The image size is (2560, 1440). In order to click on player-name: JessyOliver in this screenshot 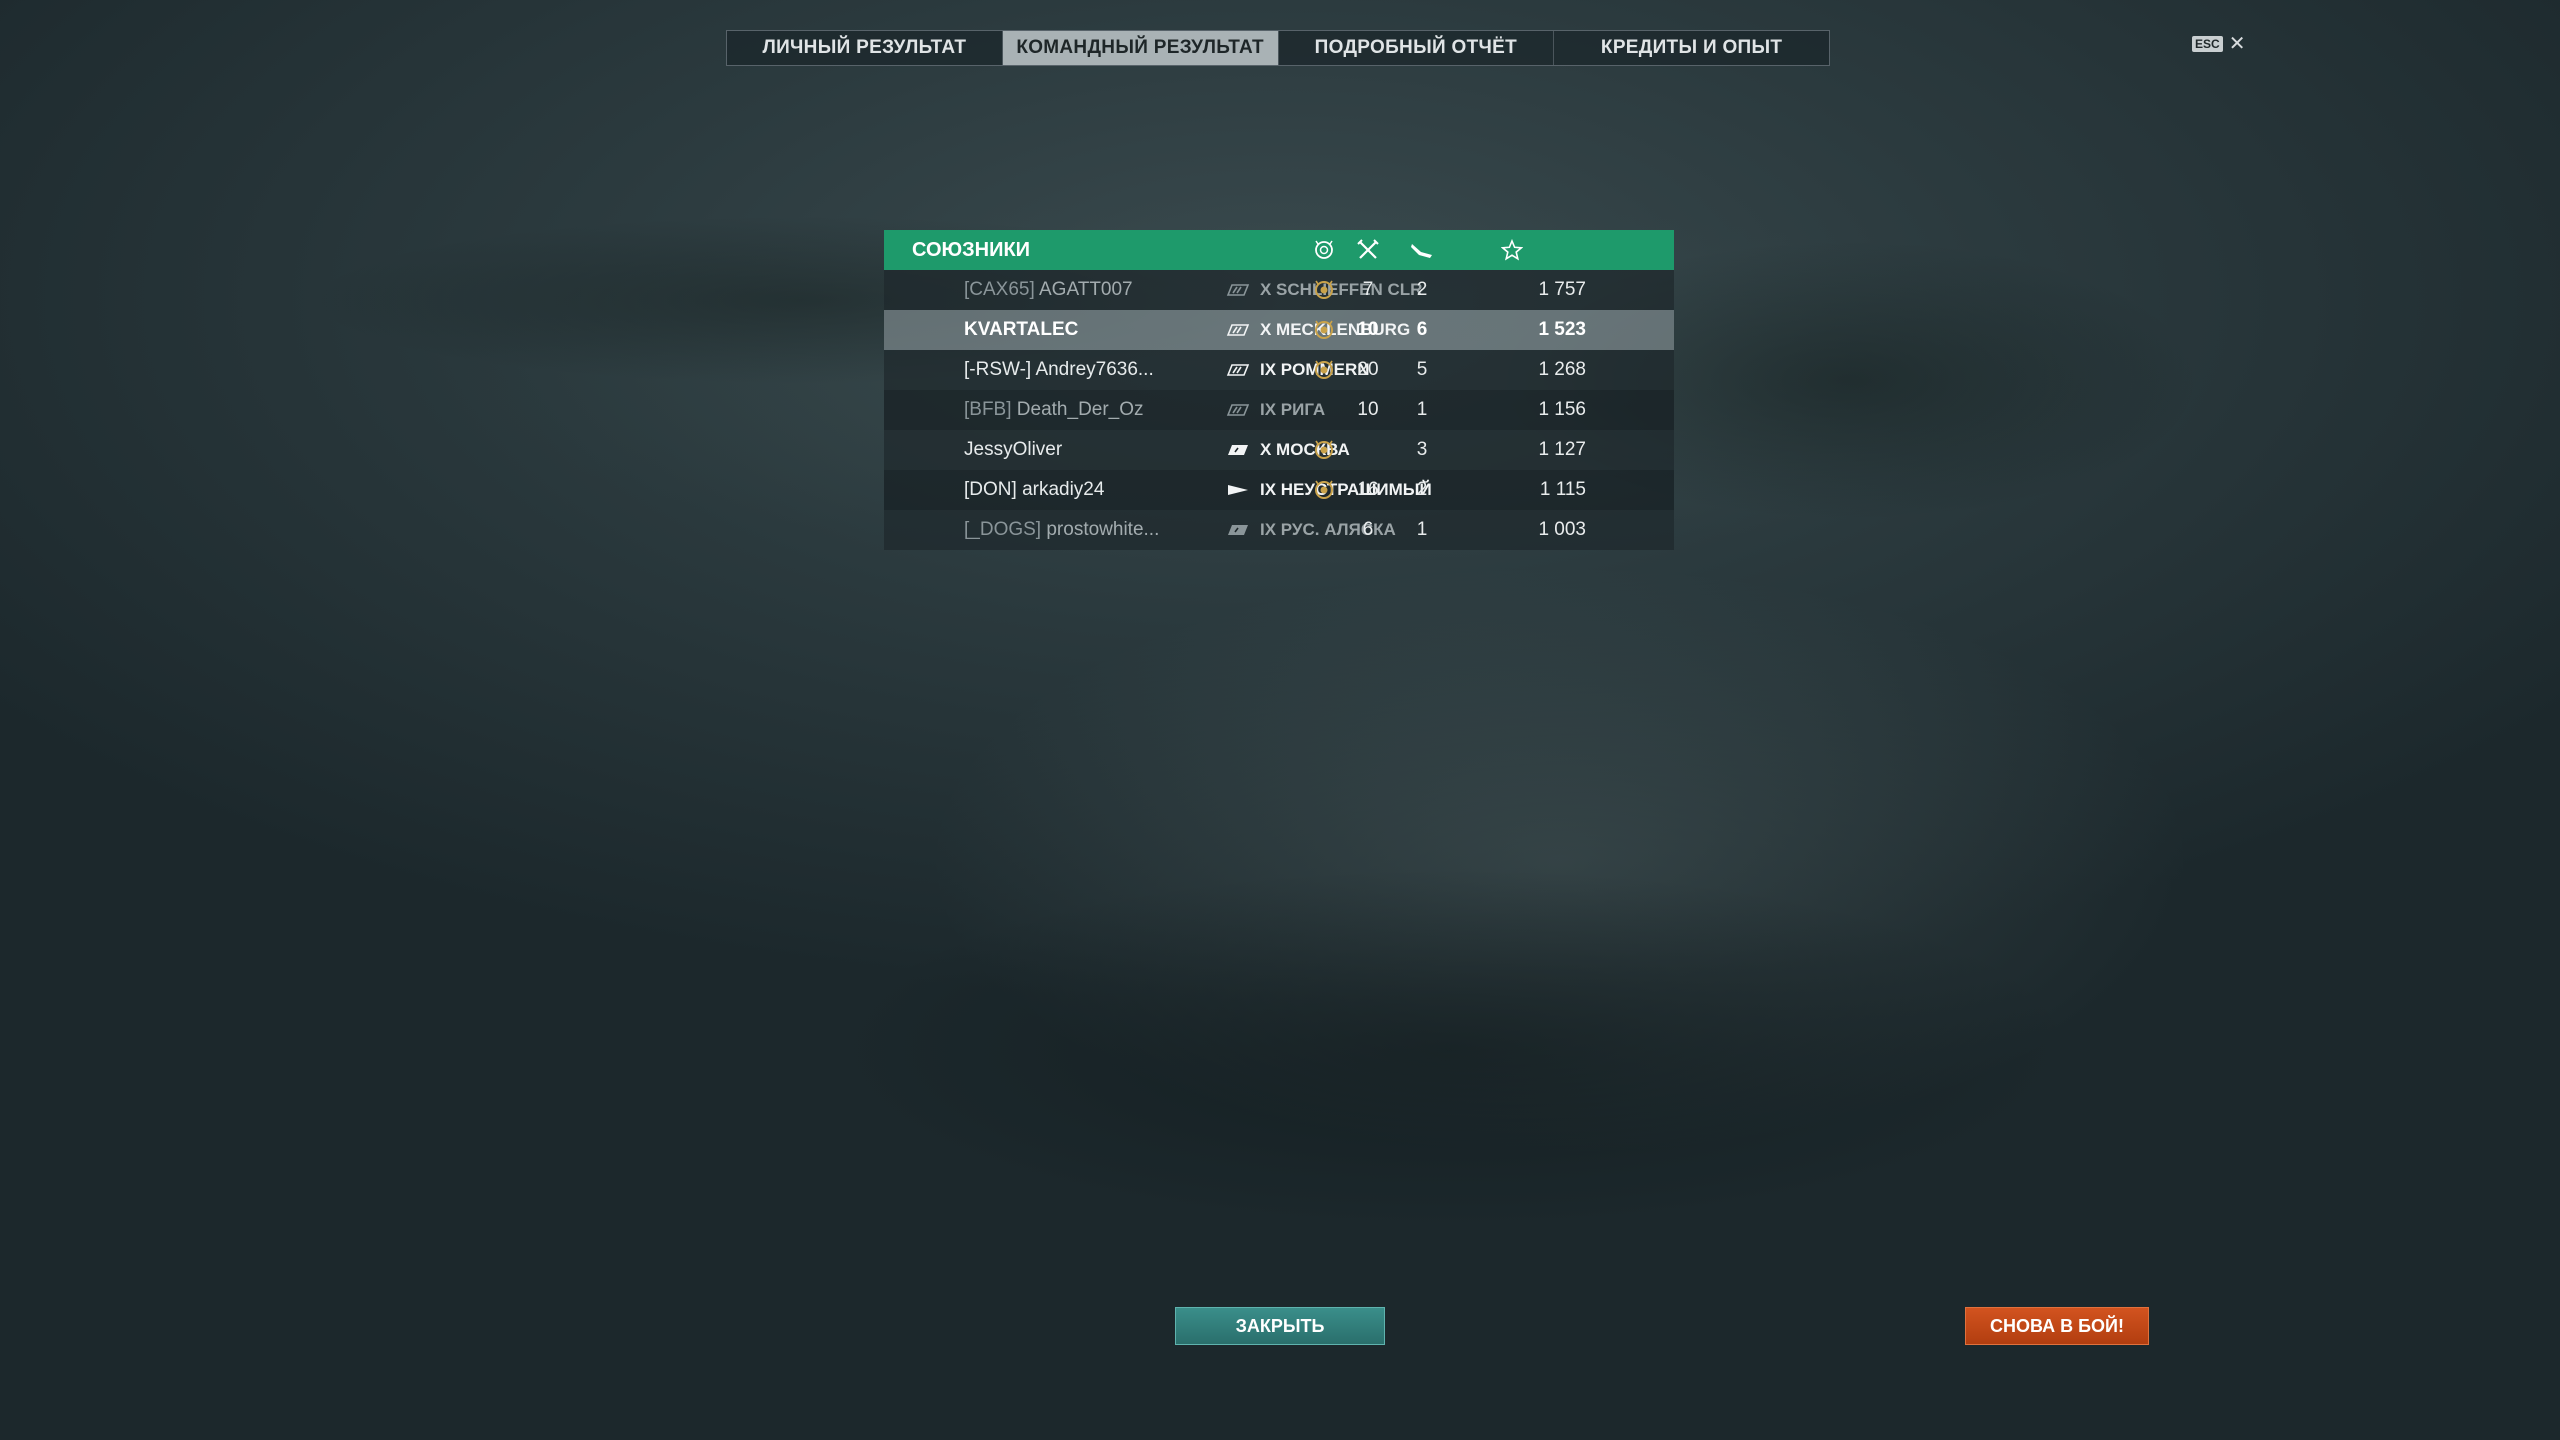, I will do `click(1013, 450)`.